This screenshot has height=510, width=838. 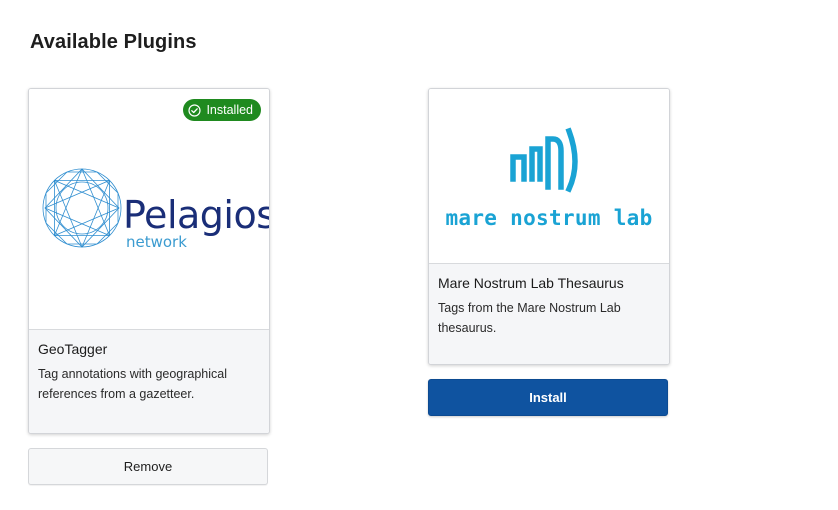 I want to click on remove-button: Remove, so click(x=148, y=466).